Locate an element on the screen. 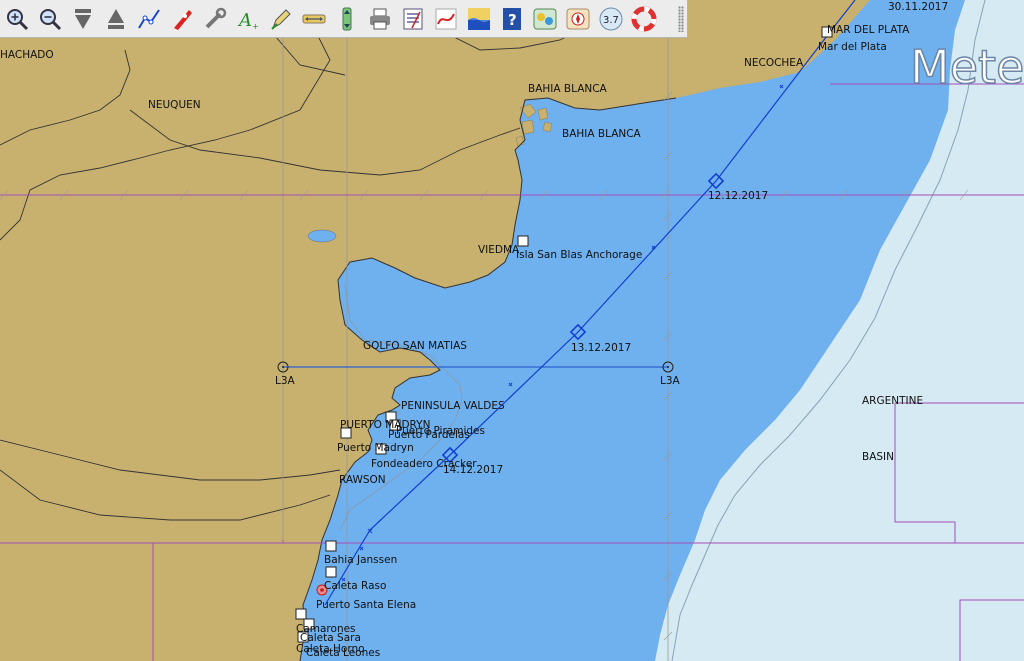  route-button is located at coordinates (149, 19).